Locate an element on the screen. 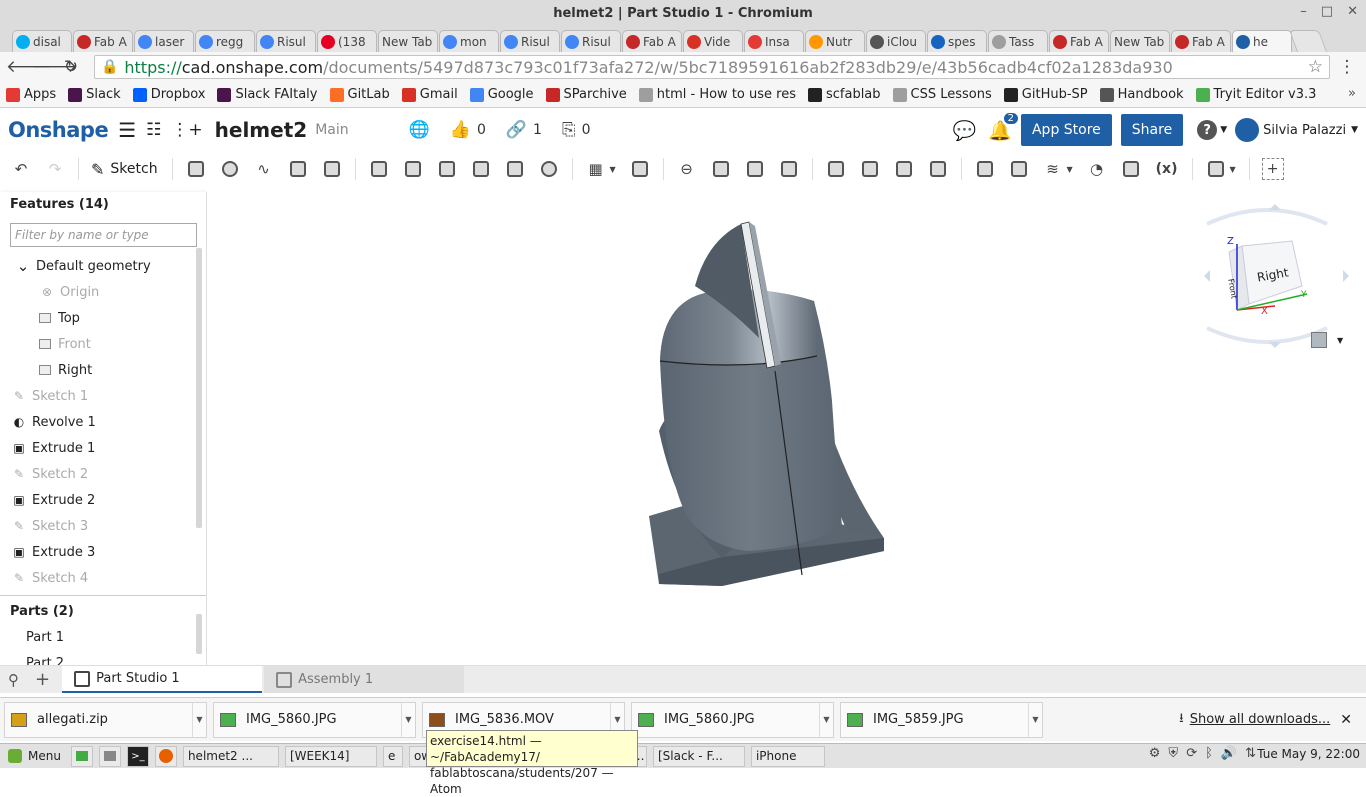 This screenshot has height=797, width=1366. tab-19: Fab A is located at coordinates (1201, 41).